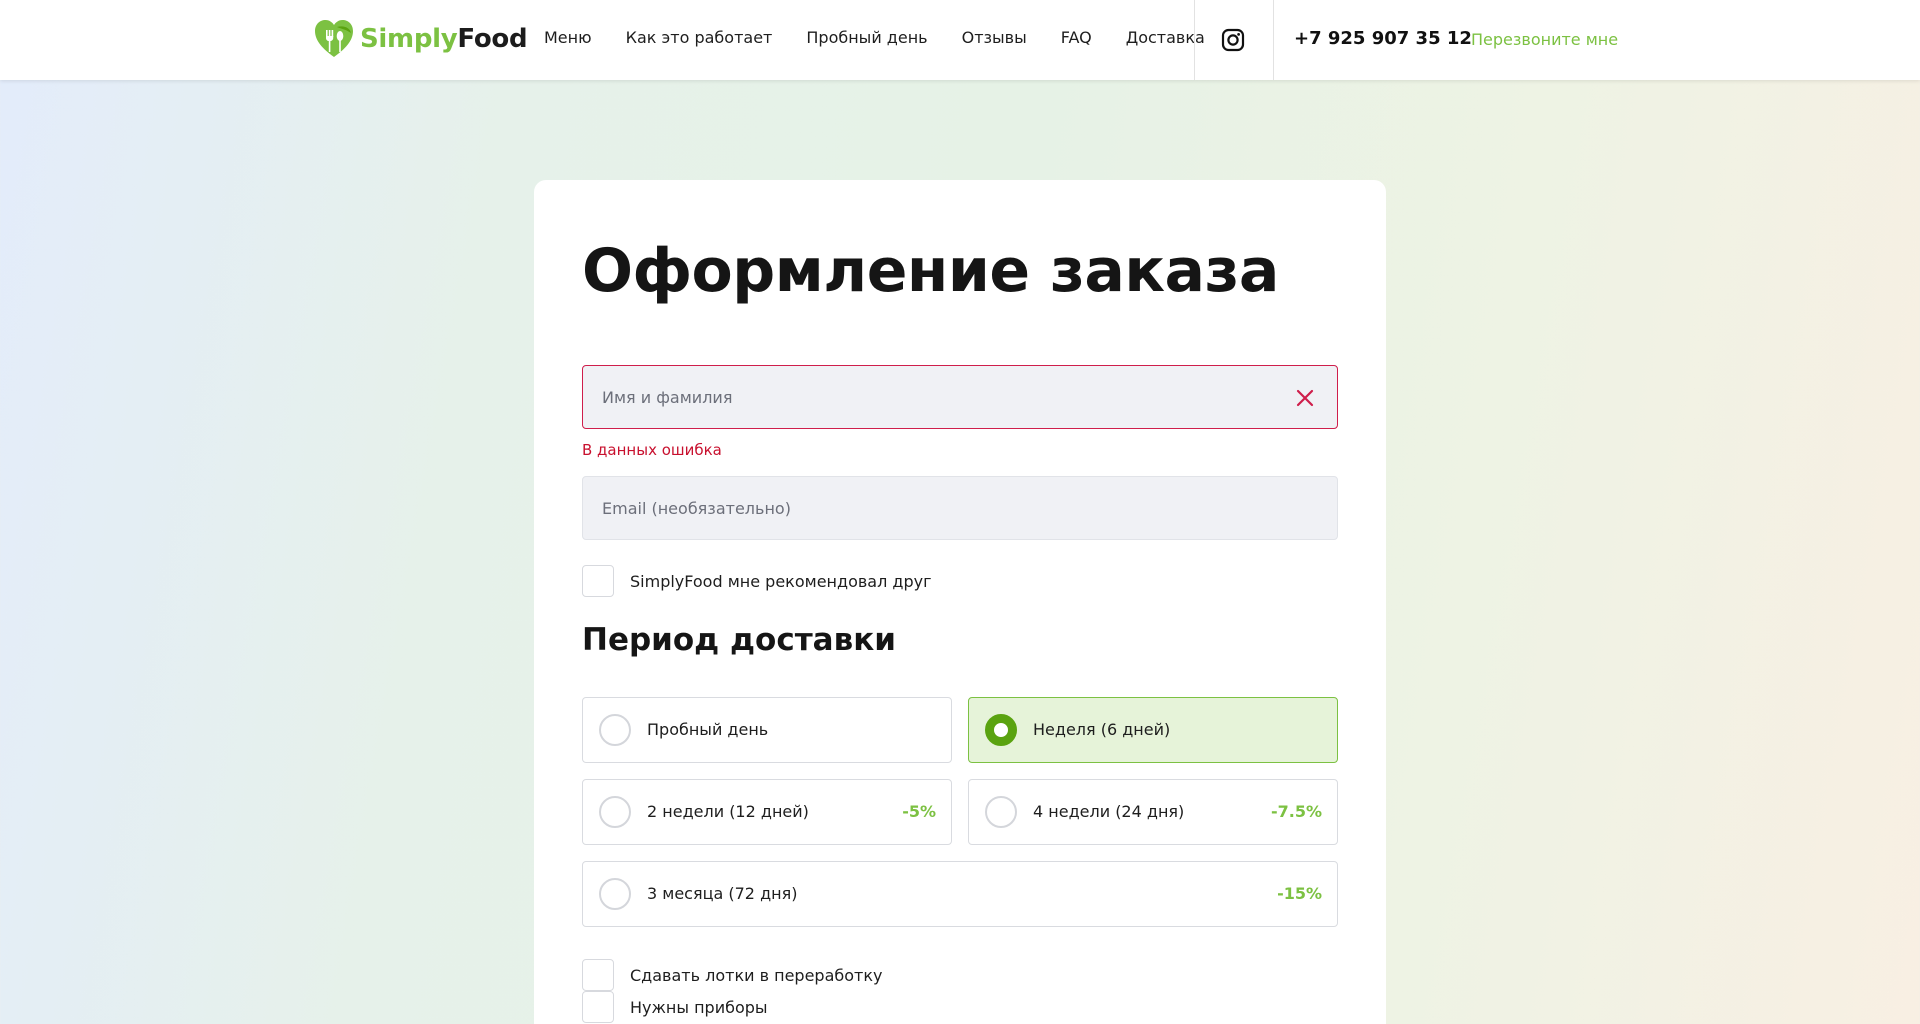 This screenshot has height=1024, width=1920. Describe the element at coordinates (1001, 730) in the screenshot. I see `radio-button-selected` at that location.